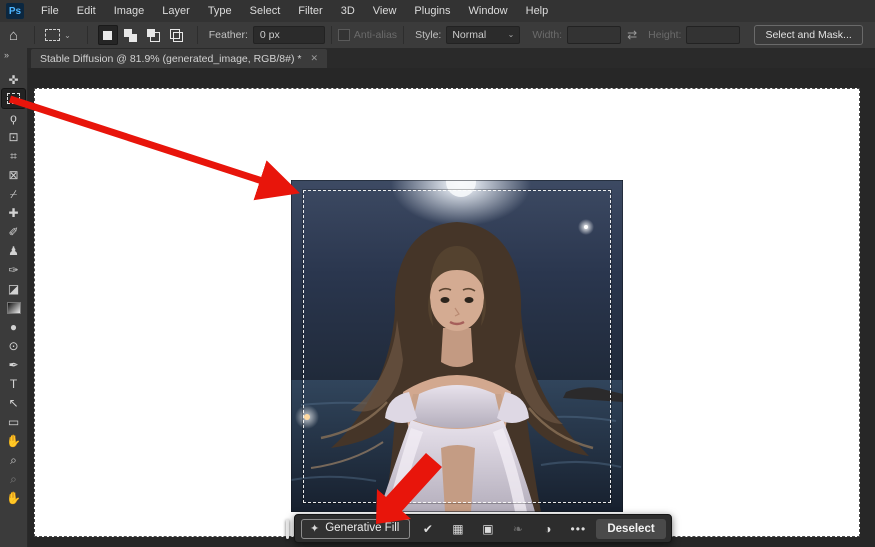 The height and width of the screenshot is (547, 875). Describe the element at coordinates (428, 35) in the screenshot. I see `style-label: Style:` at that location.